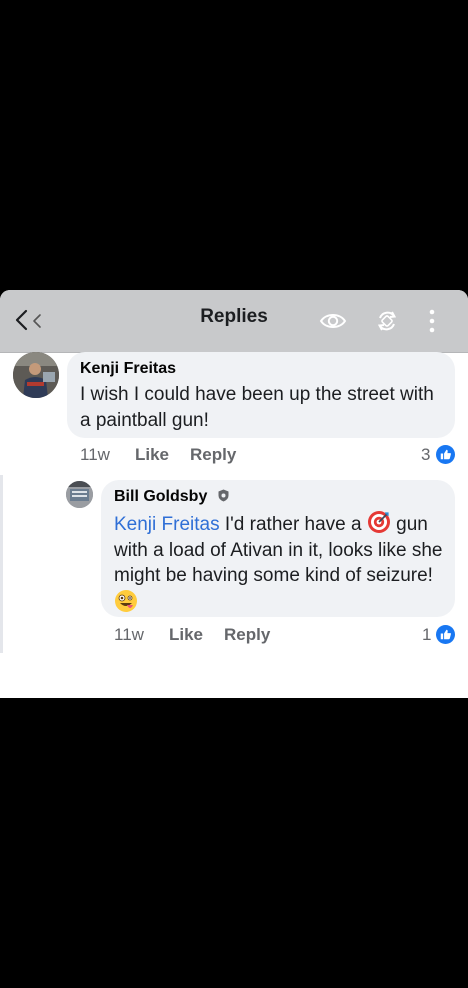 Image resolution: width=468 pixels, height=988 pixels. What do you see at coordinates (95, 455) in the screenshot?
I see `comment-timestamp: 11w` at bounding box center [95, 455].